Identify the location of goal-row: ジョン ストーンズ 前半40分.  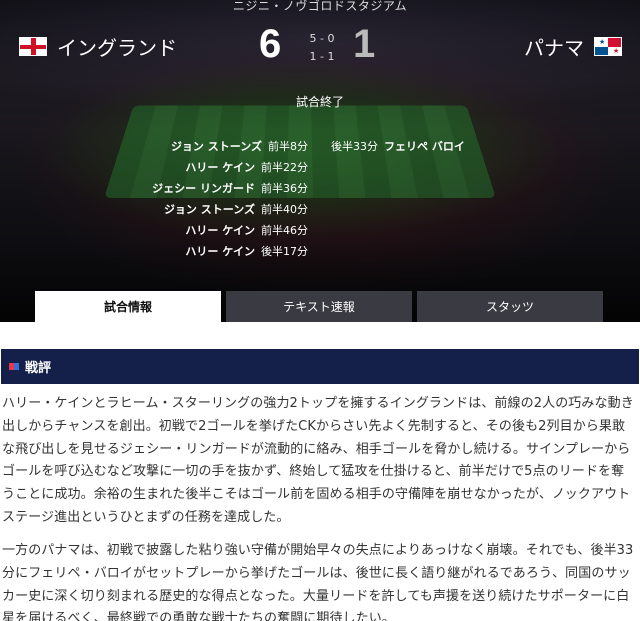
(230, 209).